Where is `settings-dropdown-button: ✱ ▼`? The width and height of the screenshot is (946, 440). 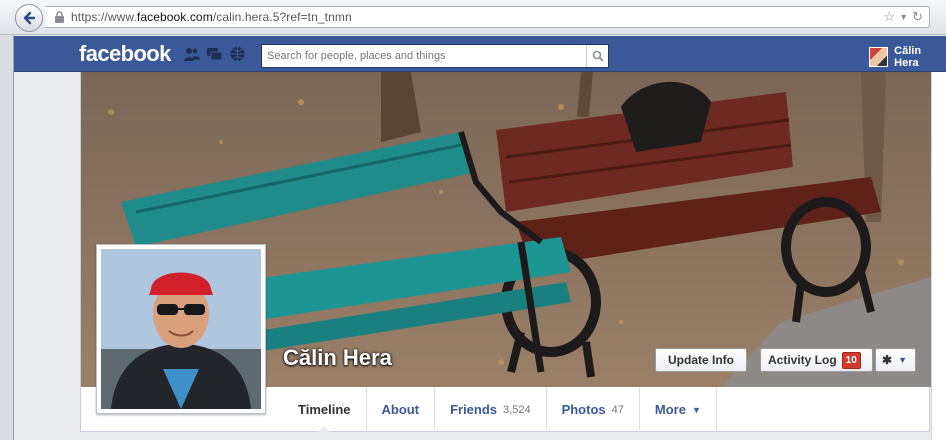
settings-dropdown-button: ✱ ▼ is located at coordinates (895, 360).